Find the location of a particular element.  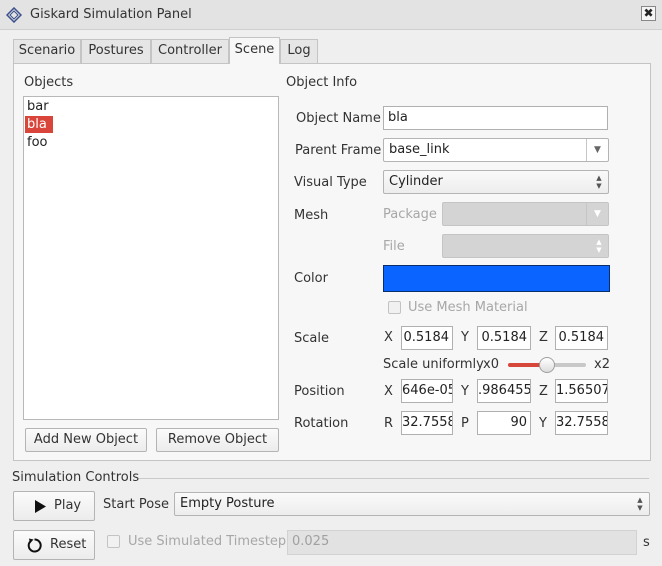

title-bar: Giskard Simulation Panel ✖ is located at coordinates (331, 15).